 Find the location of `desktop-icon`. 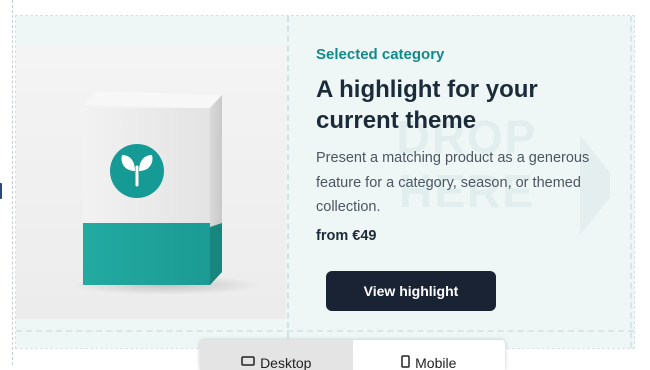

desktop-icon is located at coordinates (248, 362).